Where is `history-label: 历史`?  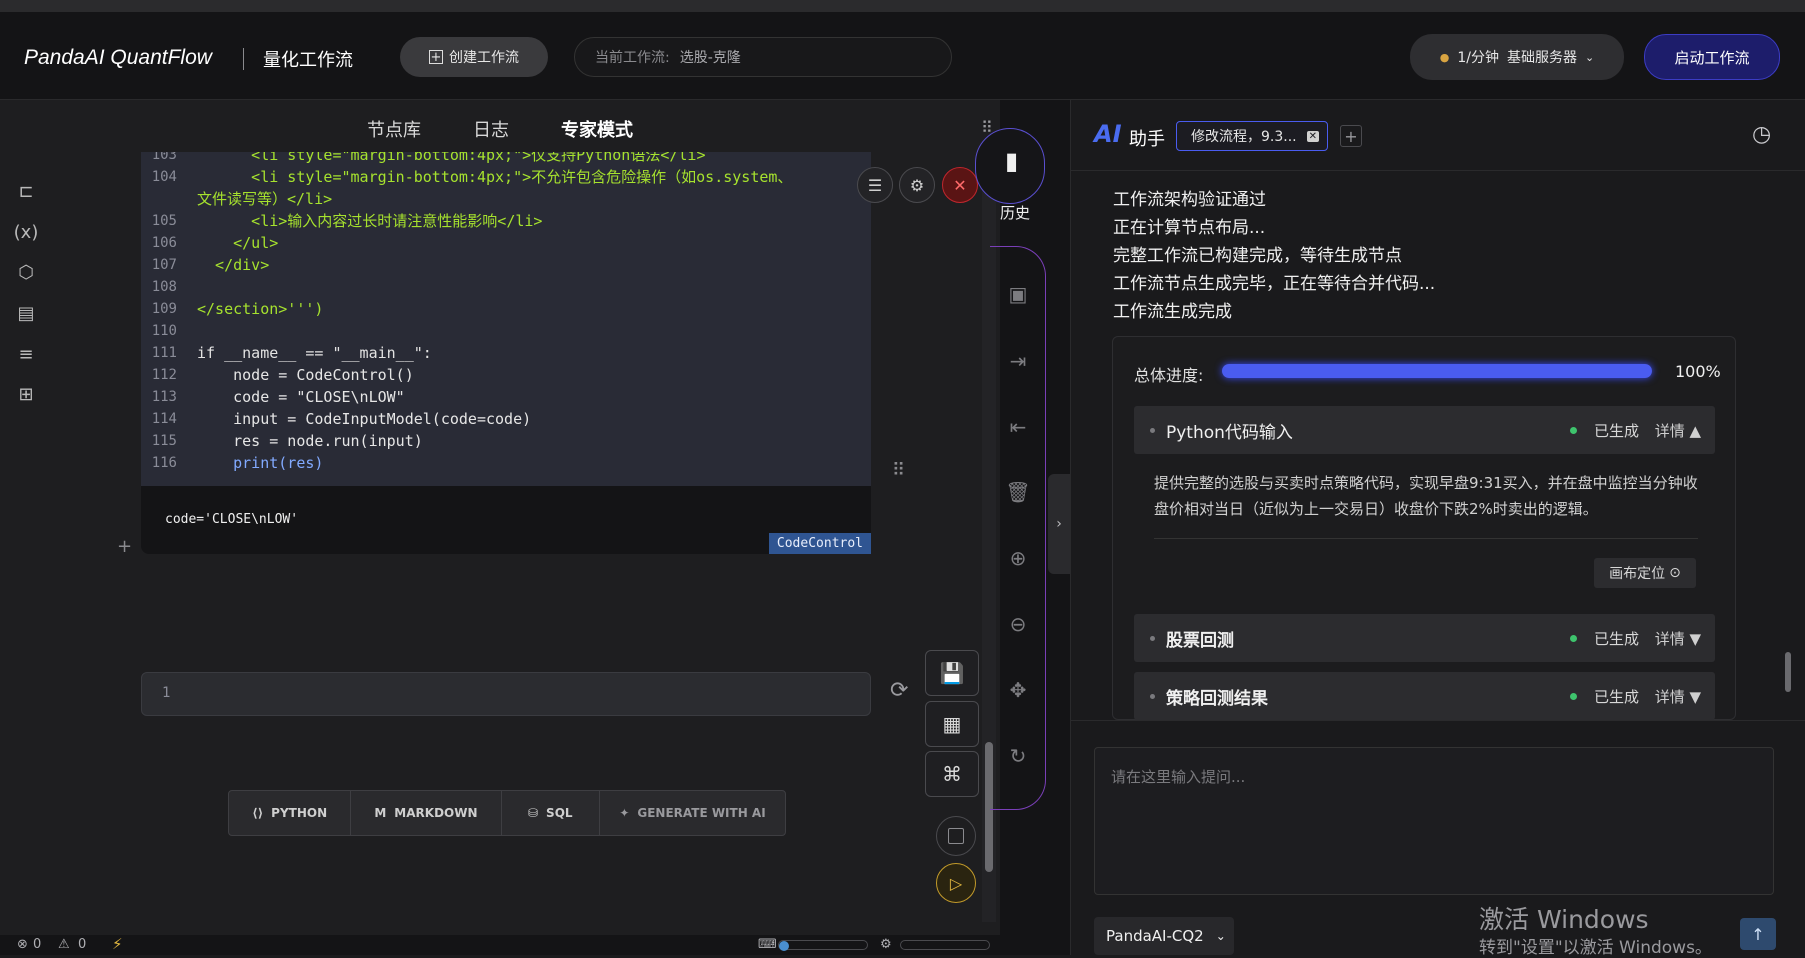 history-label: 历史 is located at coordinates (1015, 212).